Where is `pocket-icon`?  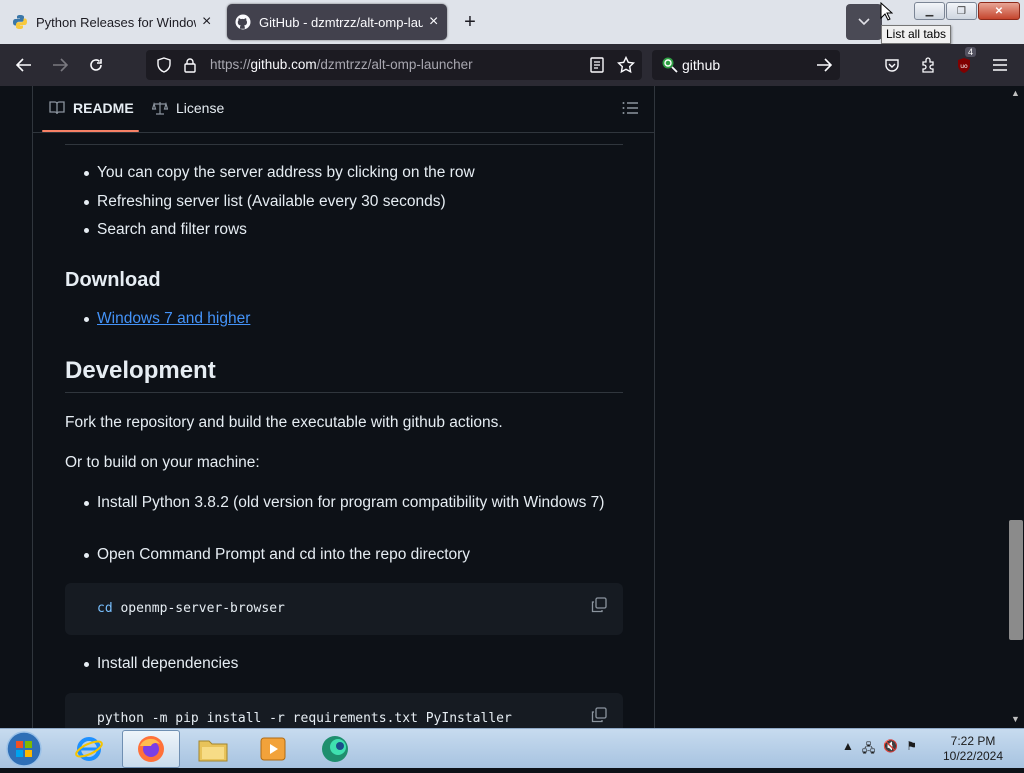
pocket-icon is located at coordinates (892, 65).